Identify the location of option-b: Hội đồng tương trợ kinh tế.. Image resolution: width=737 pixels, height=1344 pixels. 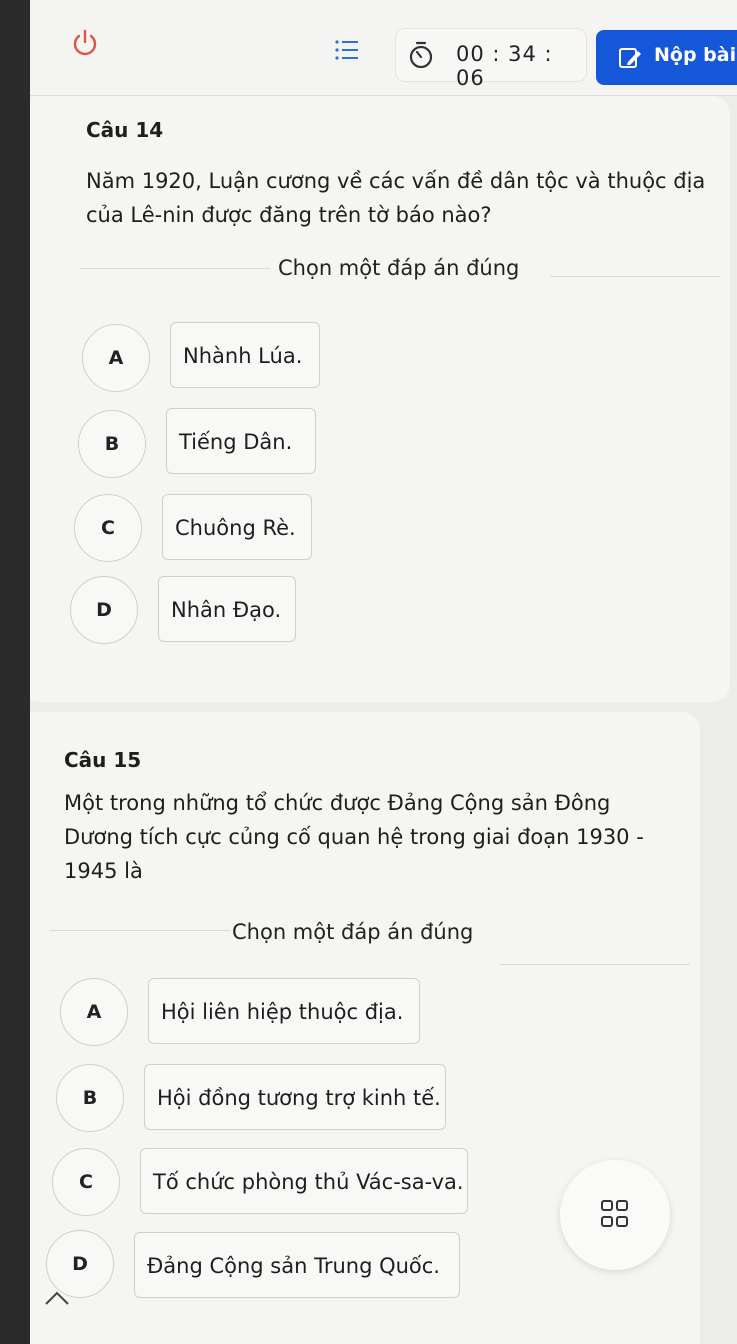
(295, 1097).